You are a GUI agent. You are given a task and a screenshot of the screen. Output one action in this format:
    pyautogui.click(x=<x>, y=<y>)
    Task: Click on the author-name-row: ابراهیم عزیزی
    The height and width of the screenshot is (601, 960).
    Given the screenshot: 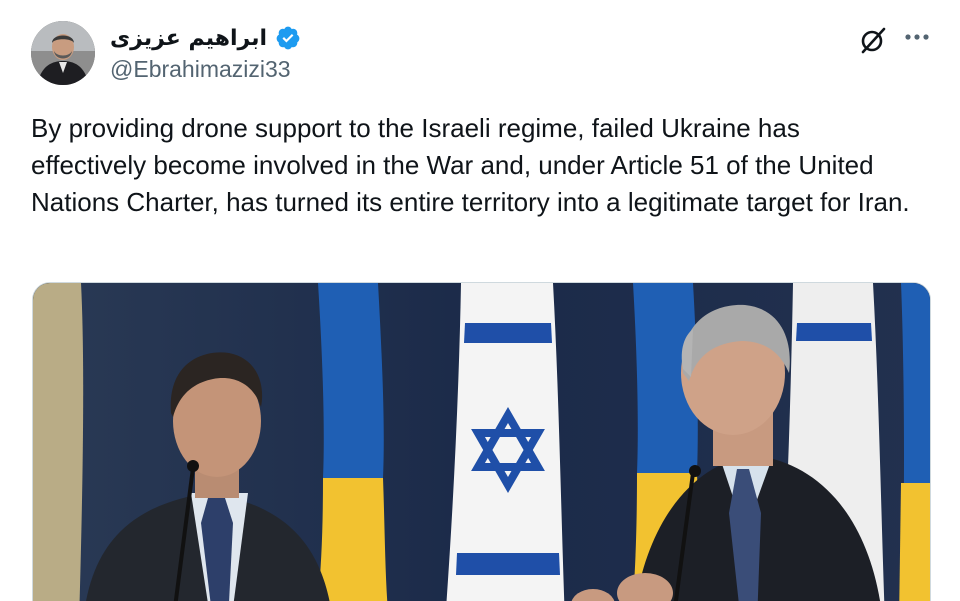 What is the action you would take?
    pyautogui.click(x=205, y=38)
    